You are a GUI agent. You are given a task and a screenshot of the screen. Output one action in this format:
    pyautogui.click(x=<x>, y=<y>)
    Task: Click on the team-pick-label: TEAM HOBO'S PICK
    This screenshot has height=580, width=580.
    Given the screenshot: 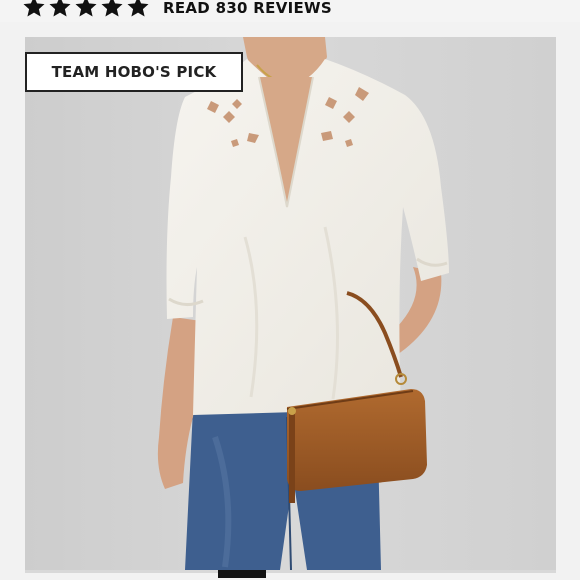 What is the action you would take?
    pyautogui.click(x=134, y=72)
    